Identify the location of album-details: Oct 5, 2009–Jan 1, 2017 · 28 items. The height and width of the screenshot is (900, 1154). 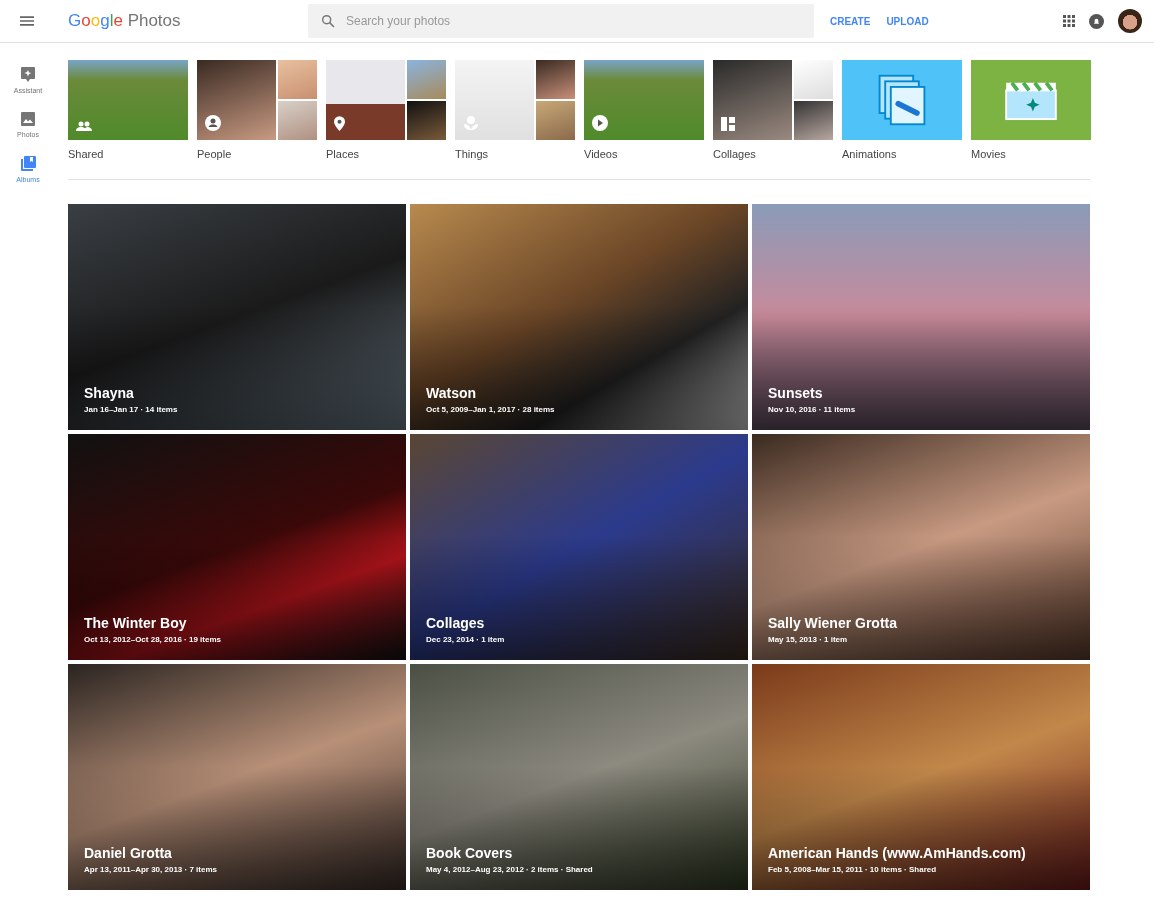
(490, 409).